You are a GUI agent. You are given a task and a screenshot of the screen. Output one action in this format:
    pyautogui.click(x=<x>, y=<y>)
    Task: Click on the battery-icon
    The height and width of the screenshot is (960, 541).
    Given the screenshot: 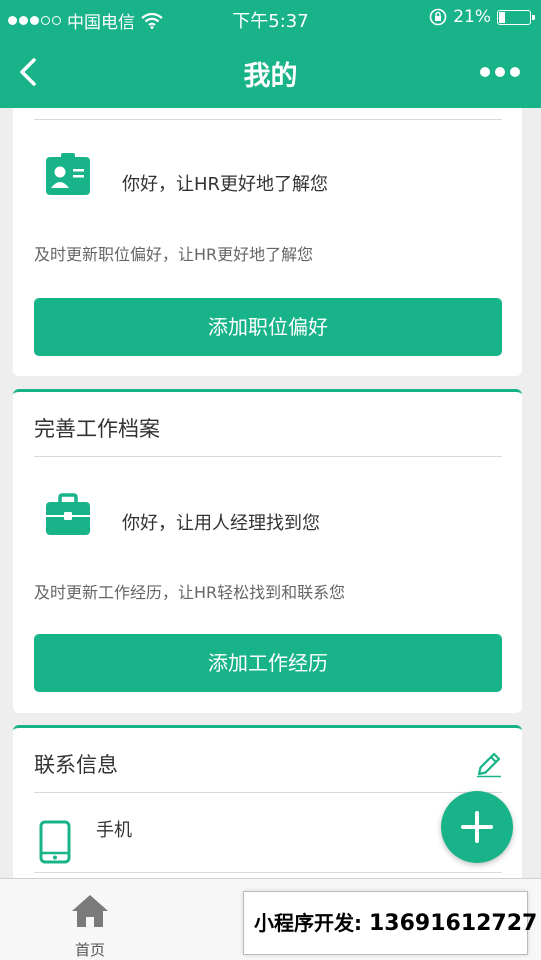 What is the action you would take?
    pyautogui.click(x=516, y=17)
    